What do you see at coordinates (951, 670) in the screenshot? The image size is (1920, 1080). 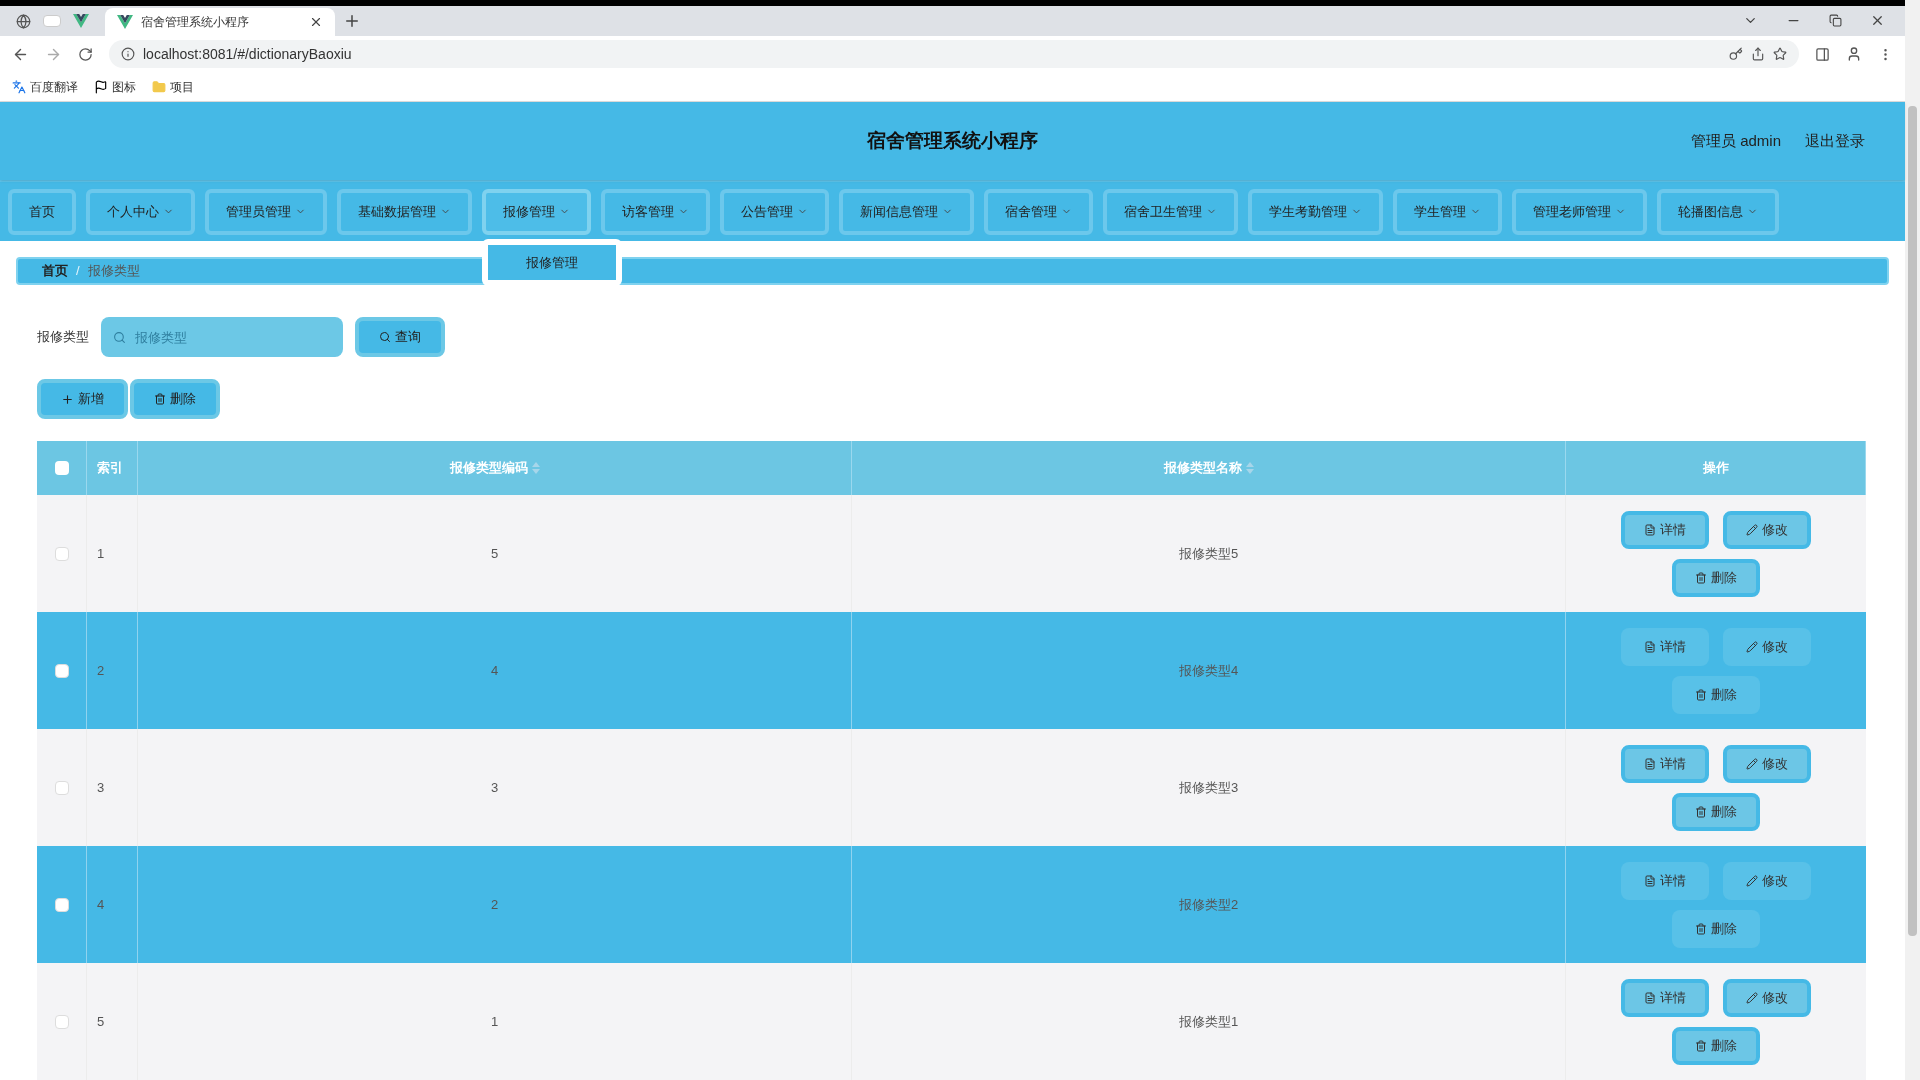 I see `table-row: 2 4 报修类型4 详情 修改 删除` at bounding box center [951, 670].